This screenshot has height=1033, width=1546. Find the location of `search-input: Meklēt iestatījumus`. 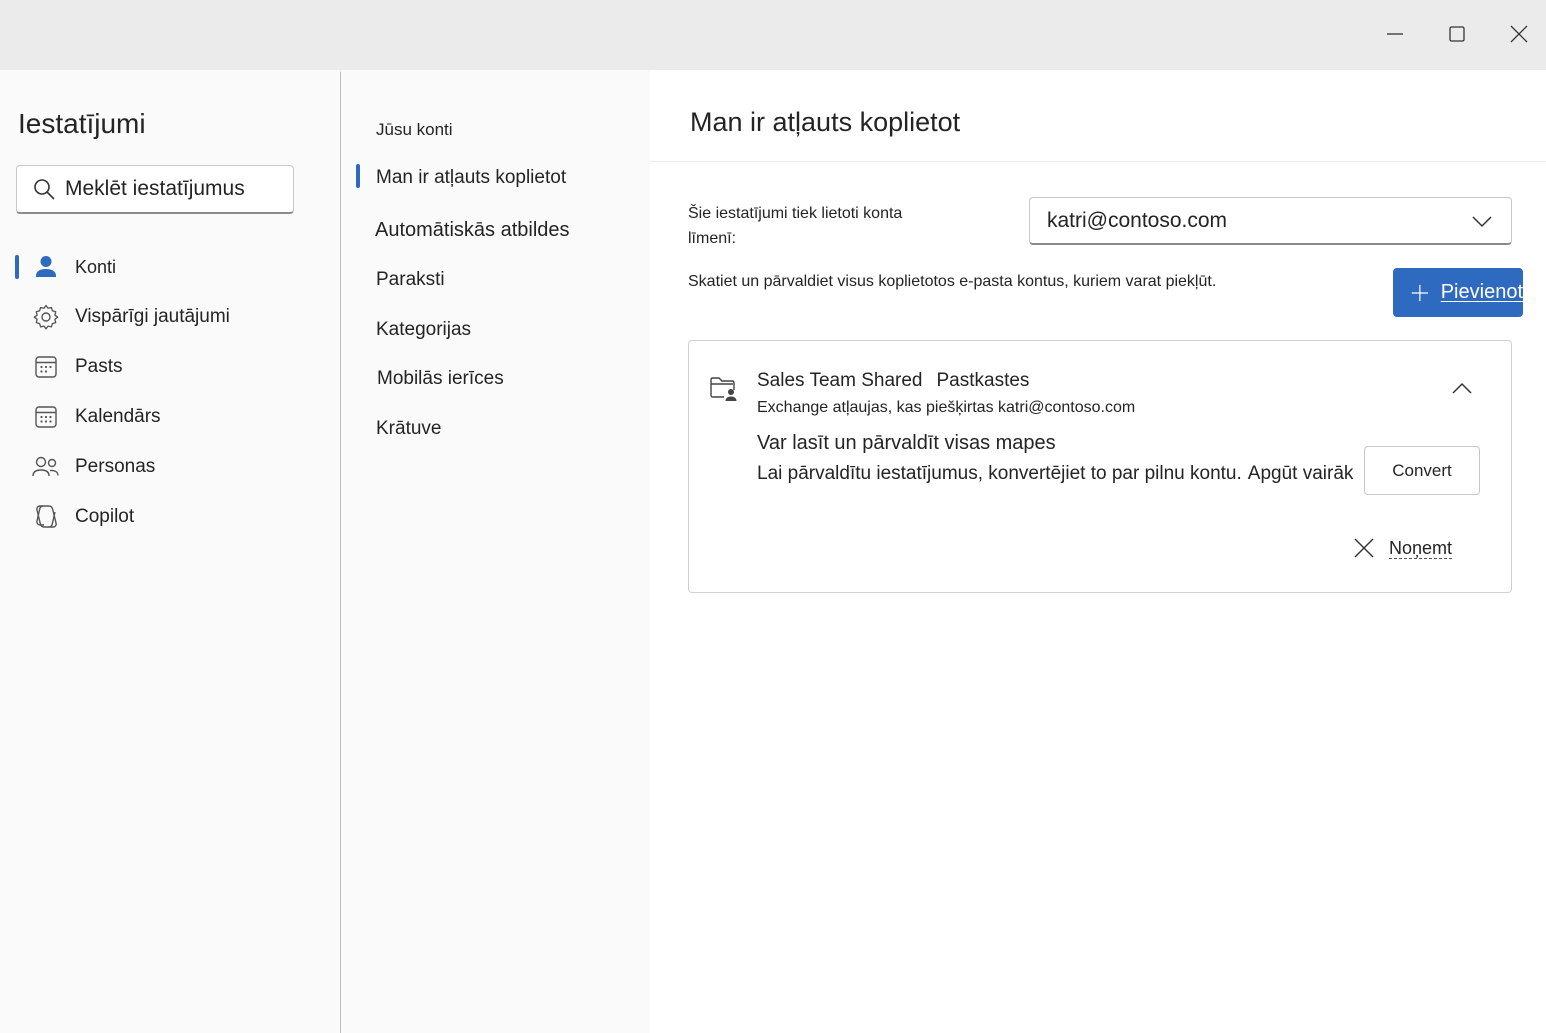

search-input: Meklēt iestatījumus is located at coordinates (155, 189).